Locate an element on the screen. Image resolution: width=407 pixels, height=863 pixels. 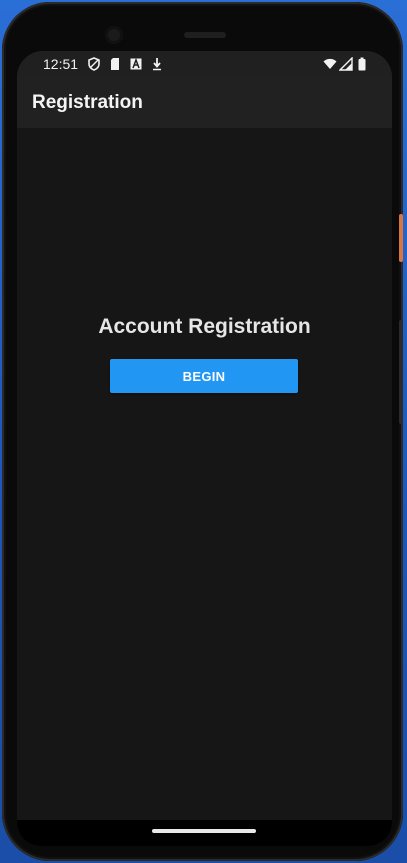
status-bar: 12:51 is located at coordinates (204, 64).